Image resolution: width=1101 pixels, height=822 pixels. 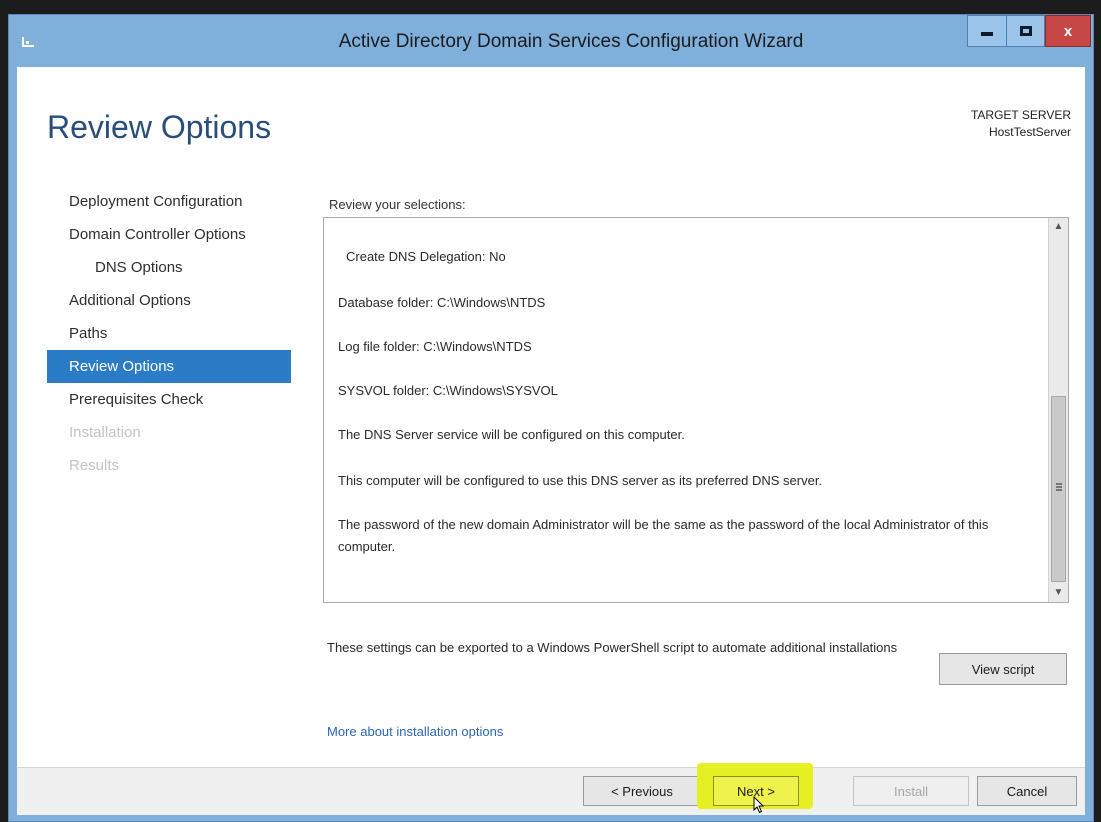 I want to click on review-line: Log file folder: C:\Windows\NTDS, so click(x=435, y=346).